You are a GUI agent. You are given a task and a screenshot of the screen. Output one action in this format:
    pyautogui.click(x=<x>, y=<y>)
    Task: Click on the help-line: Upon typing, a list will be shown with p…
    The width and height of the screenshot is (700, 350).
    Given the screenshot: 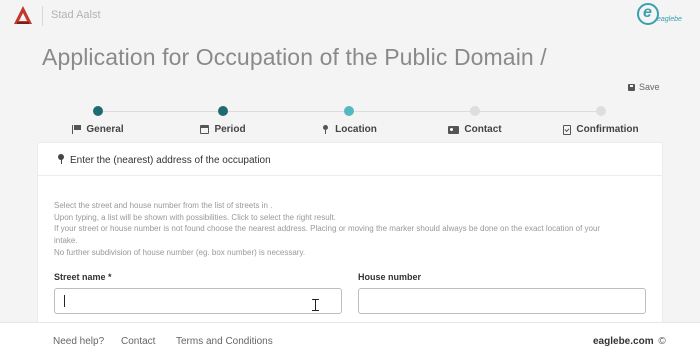 What is the action you would take?
    pyautogui.click(x=195, y=217)
    